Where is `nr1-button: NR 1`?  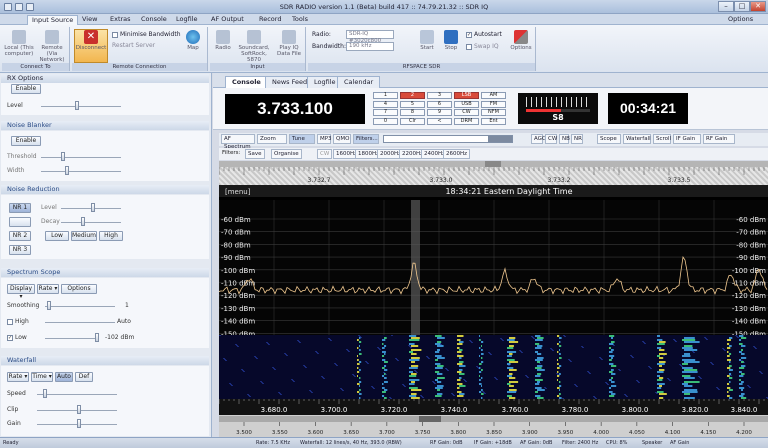
nr1-button: NR 1 is located at coordinates (20, 208).